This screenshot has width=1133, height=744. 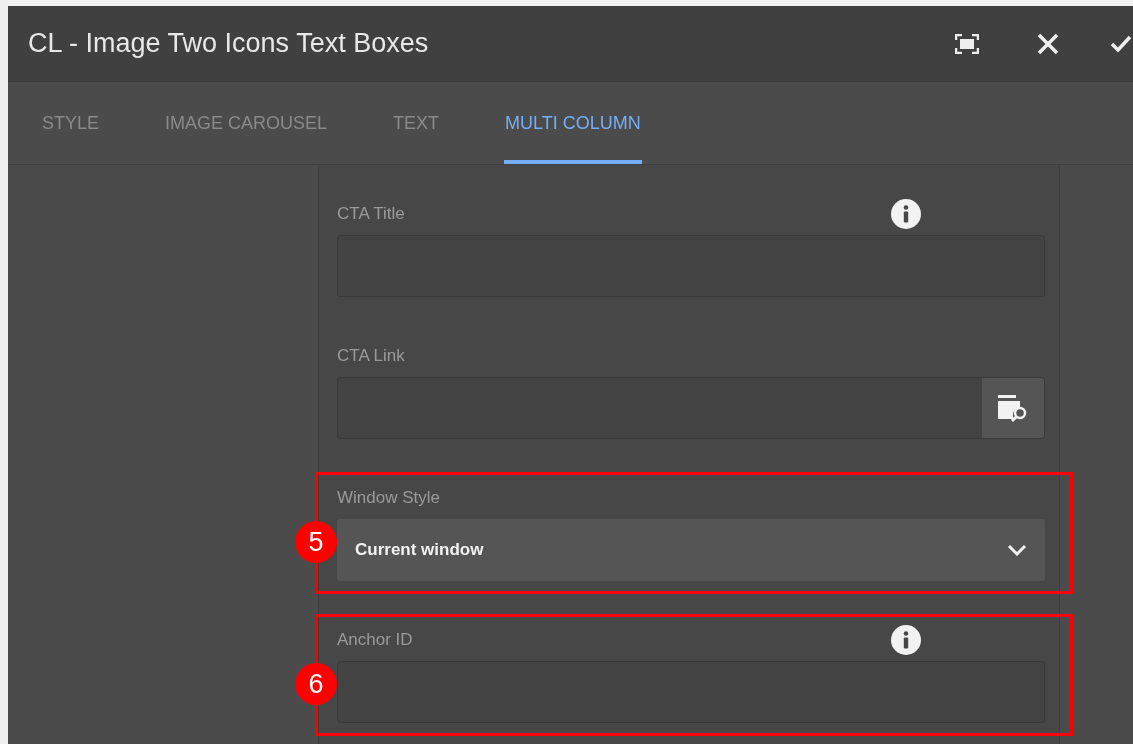 What do you see at coordinates (691, 692) in the screenshot?
I see `text-field` at bounding box center [691, 692].